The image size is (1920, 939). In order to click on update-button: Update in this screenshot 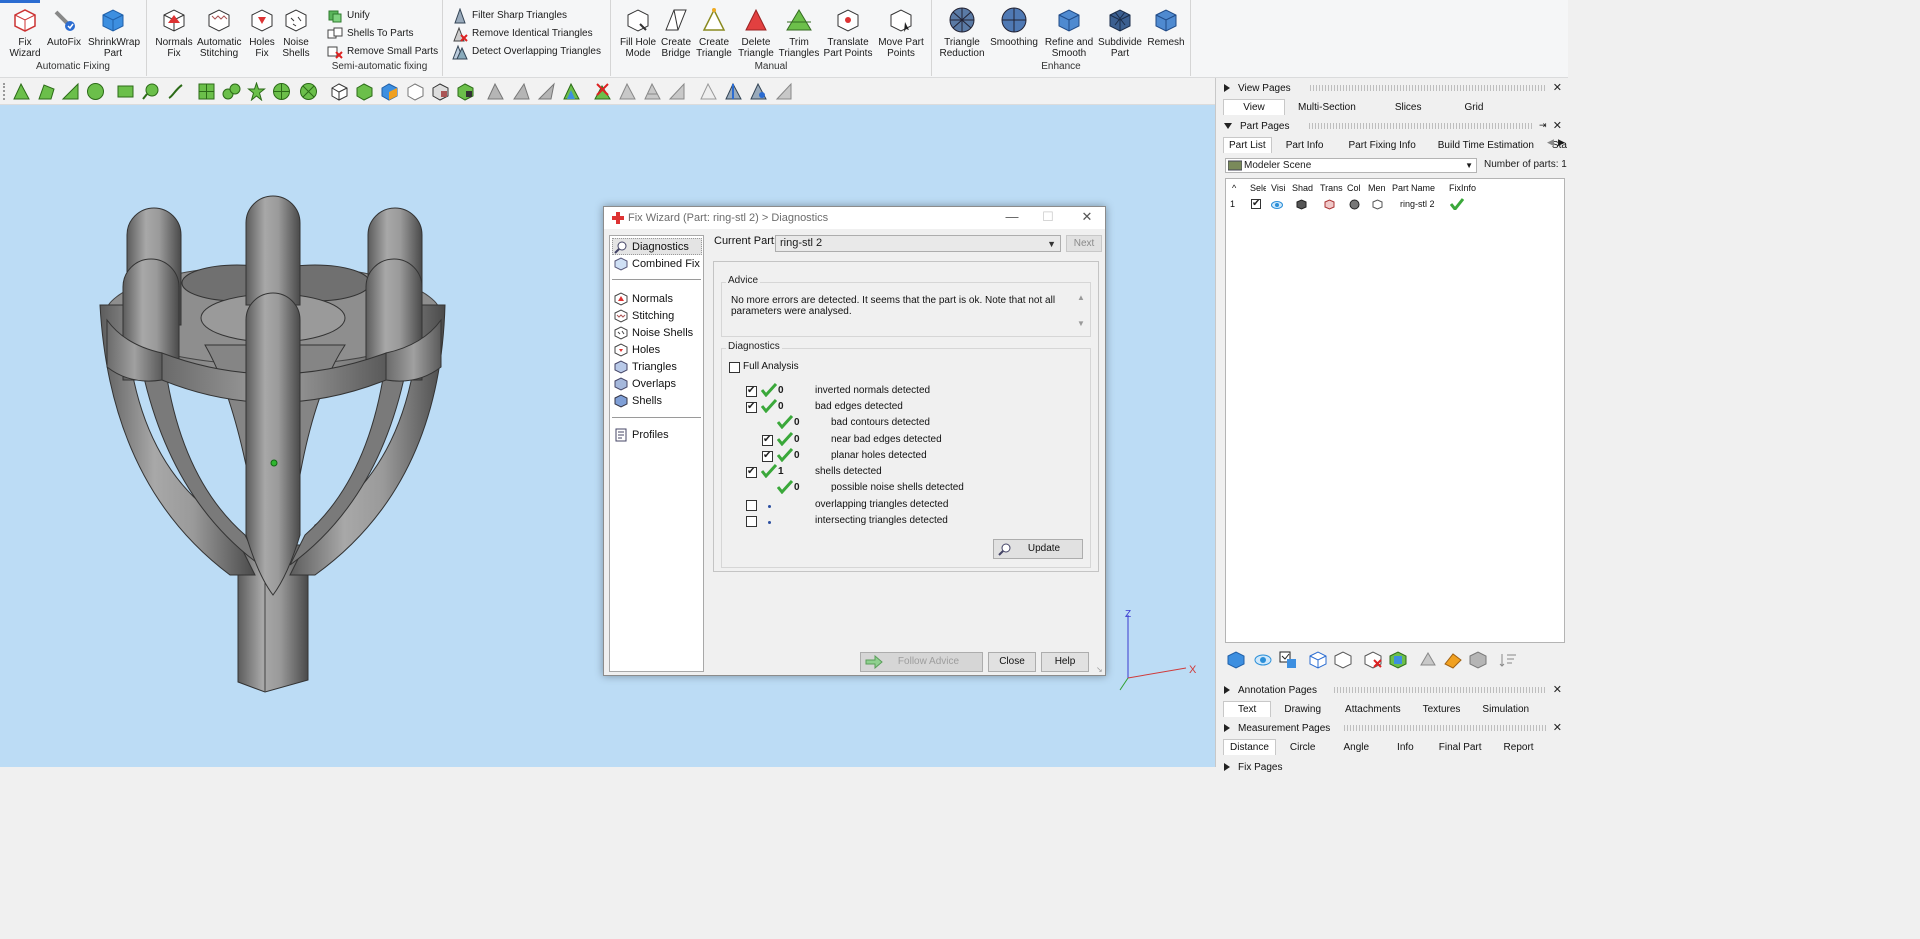, I will do `click(1038, 549)`.